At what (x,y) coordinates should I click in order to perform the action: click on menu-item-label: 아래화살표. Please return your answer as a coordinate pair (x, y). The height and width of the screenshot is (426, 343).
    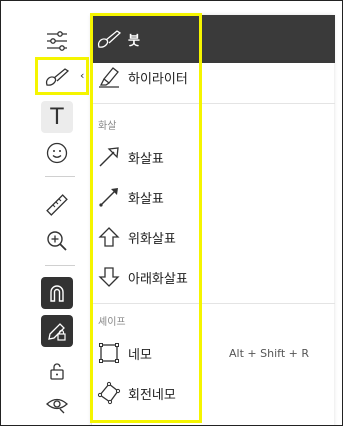
    Looking at the image, I should click on (158, 279).